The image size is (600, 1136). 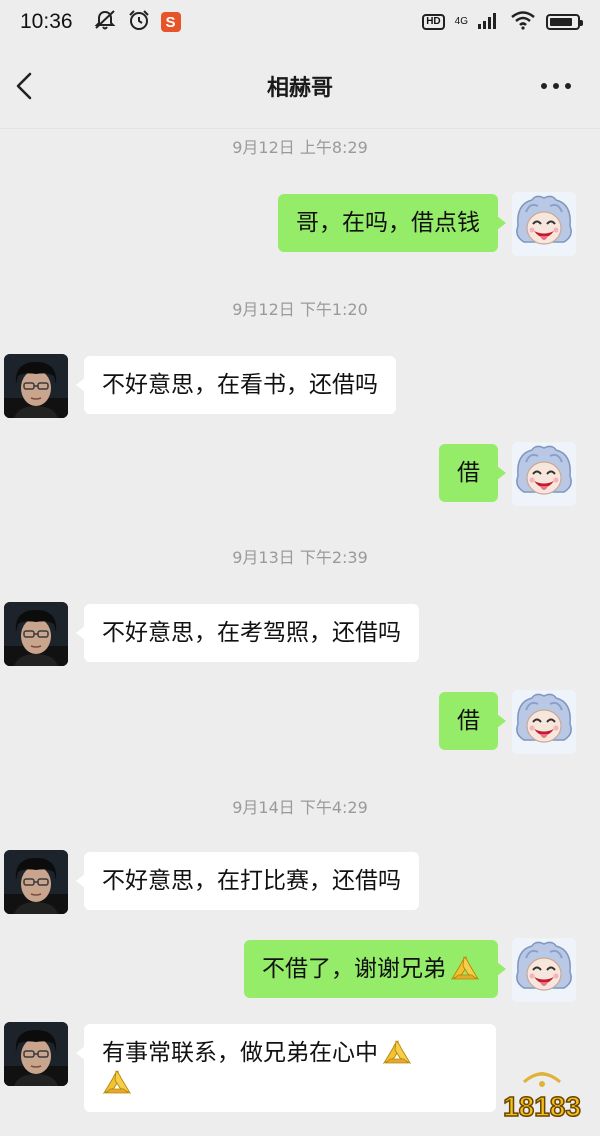 I want to click on watermark-logo: 18183, so click(x=542, y=1097).